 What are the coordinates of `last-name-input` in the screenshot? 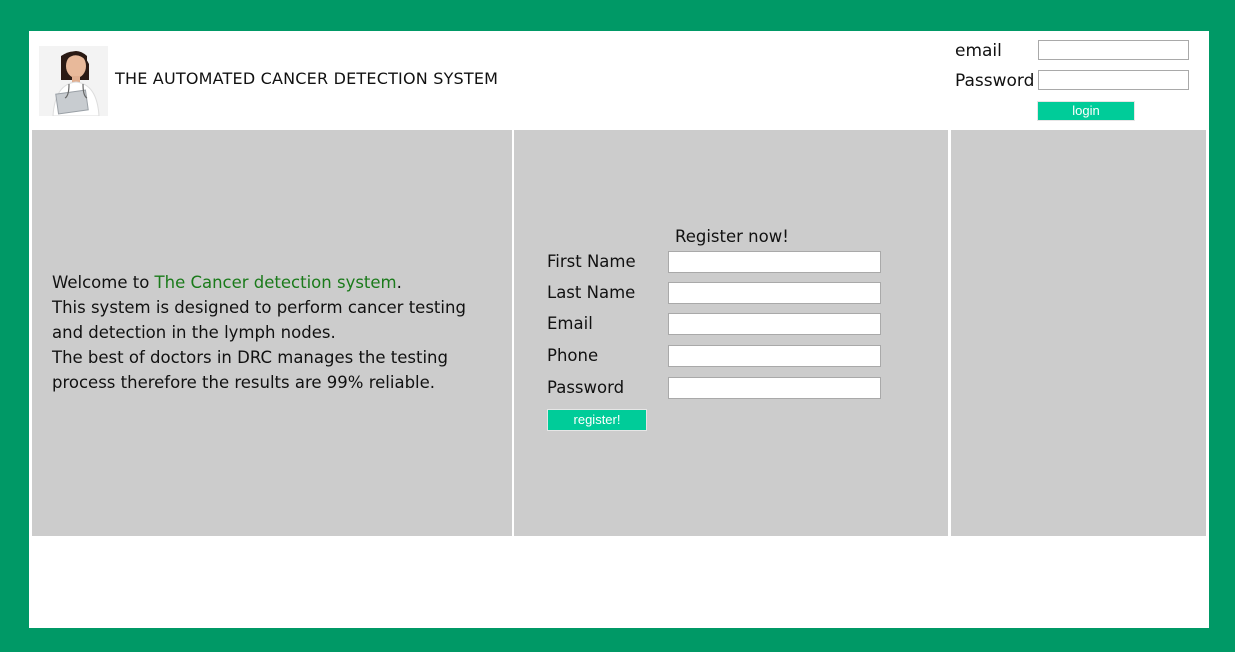 It's located at (774, 293).